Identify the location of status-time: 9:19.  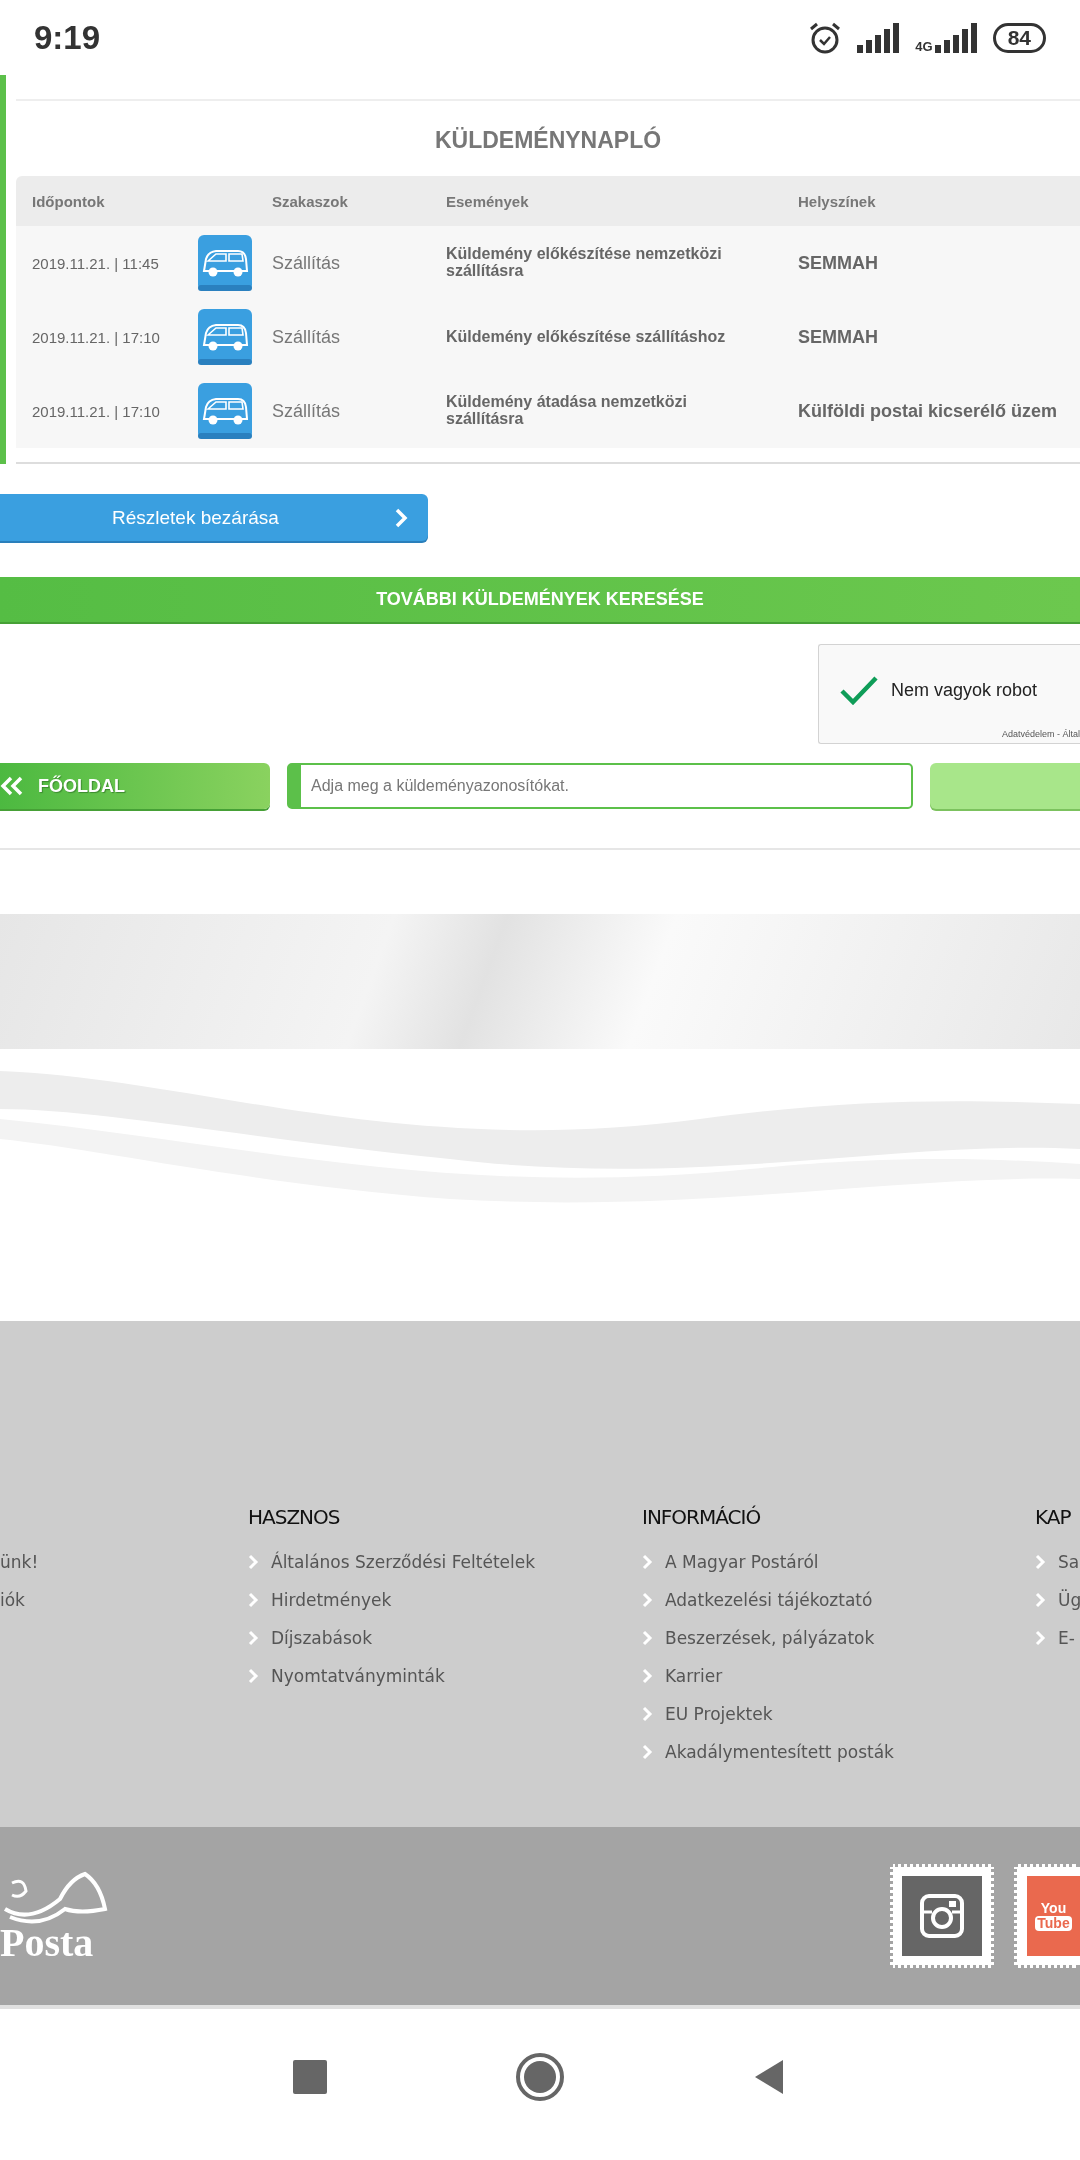
(67, 37).